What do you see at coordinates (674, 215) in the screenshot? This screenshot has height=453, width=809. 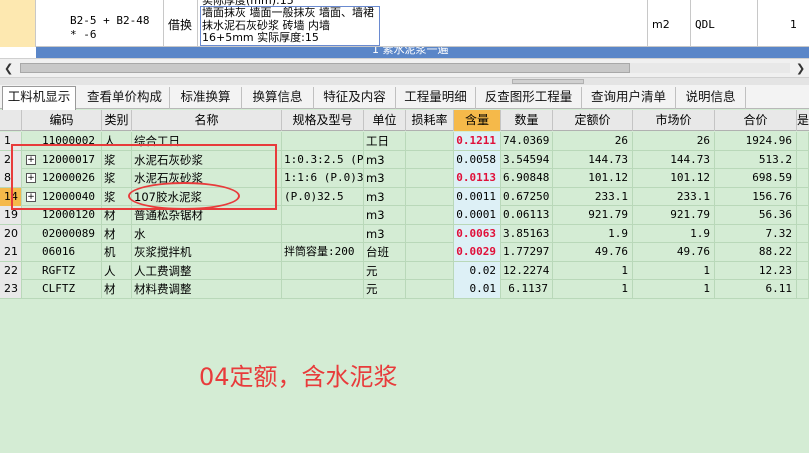 I see `cell-market-price: 921.79` at bounding box center [674, 215].